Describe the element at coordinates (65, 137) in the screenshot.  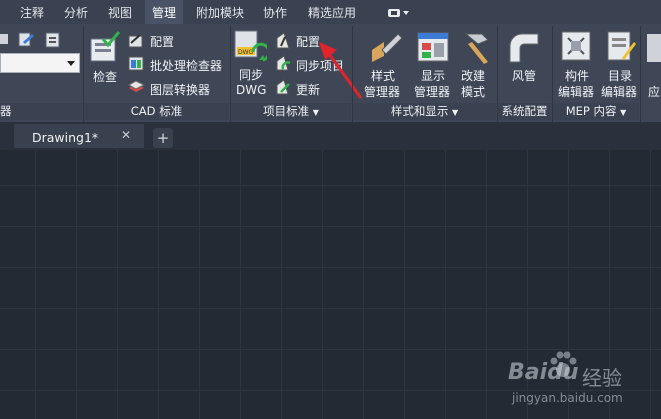
I see `doc-tab-title: Drawing1*` at that location.